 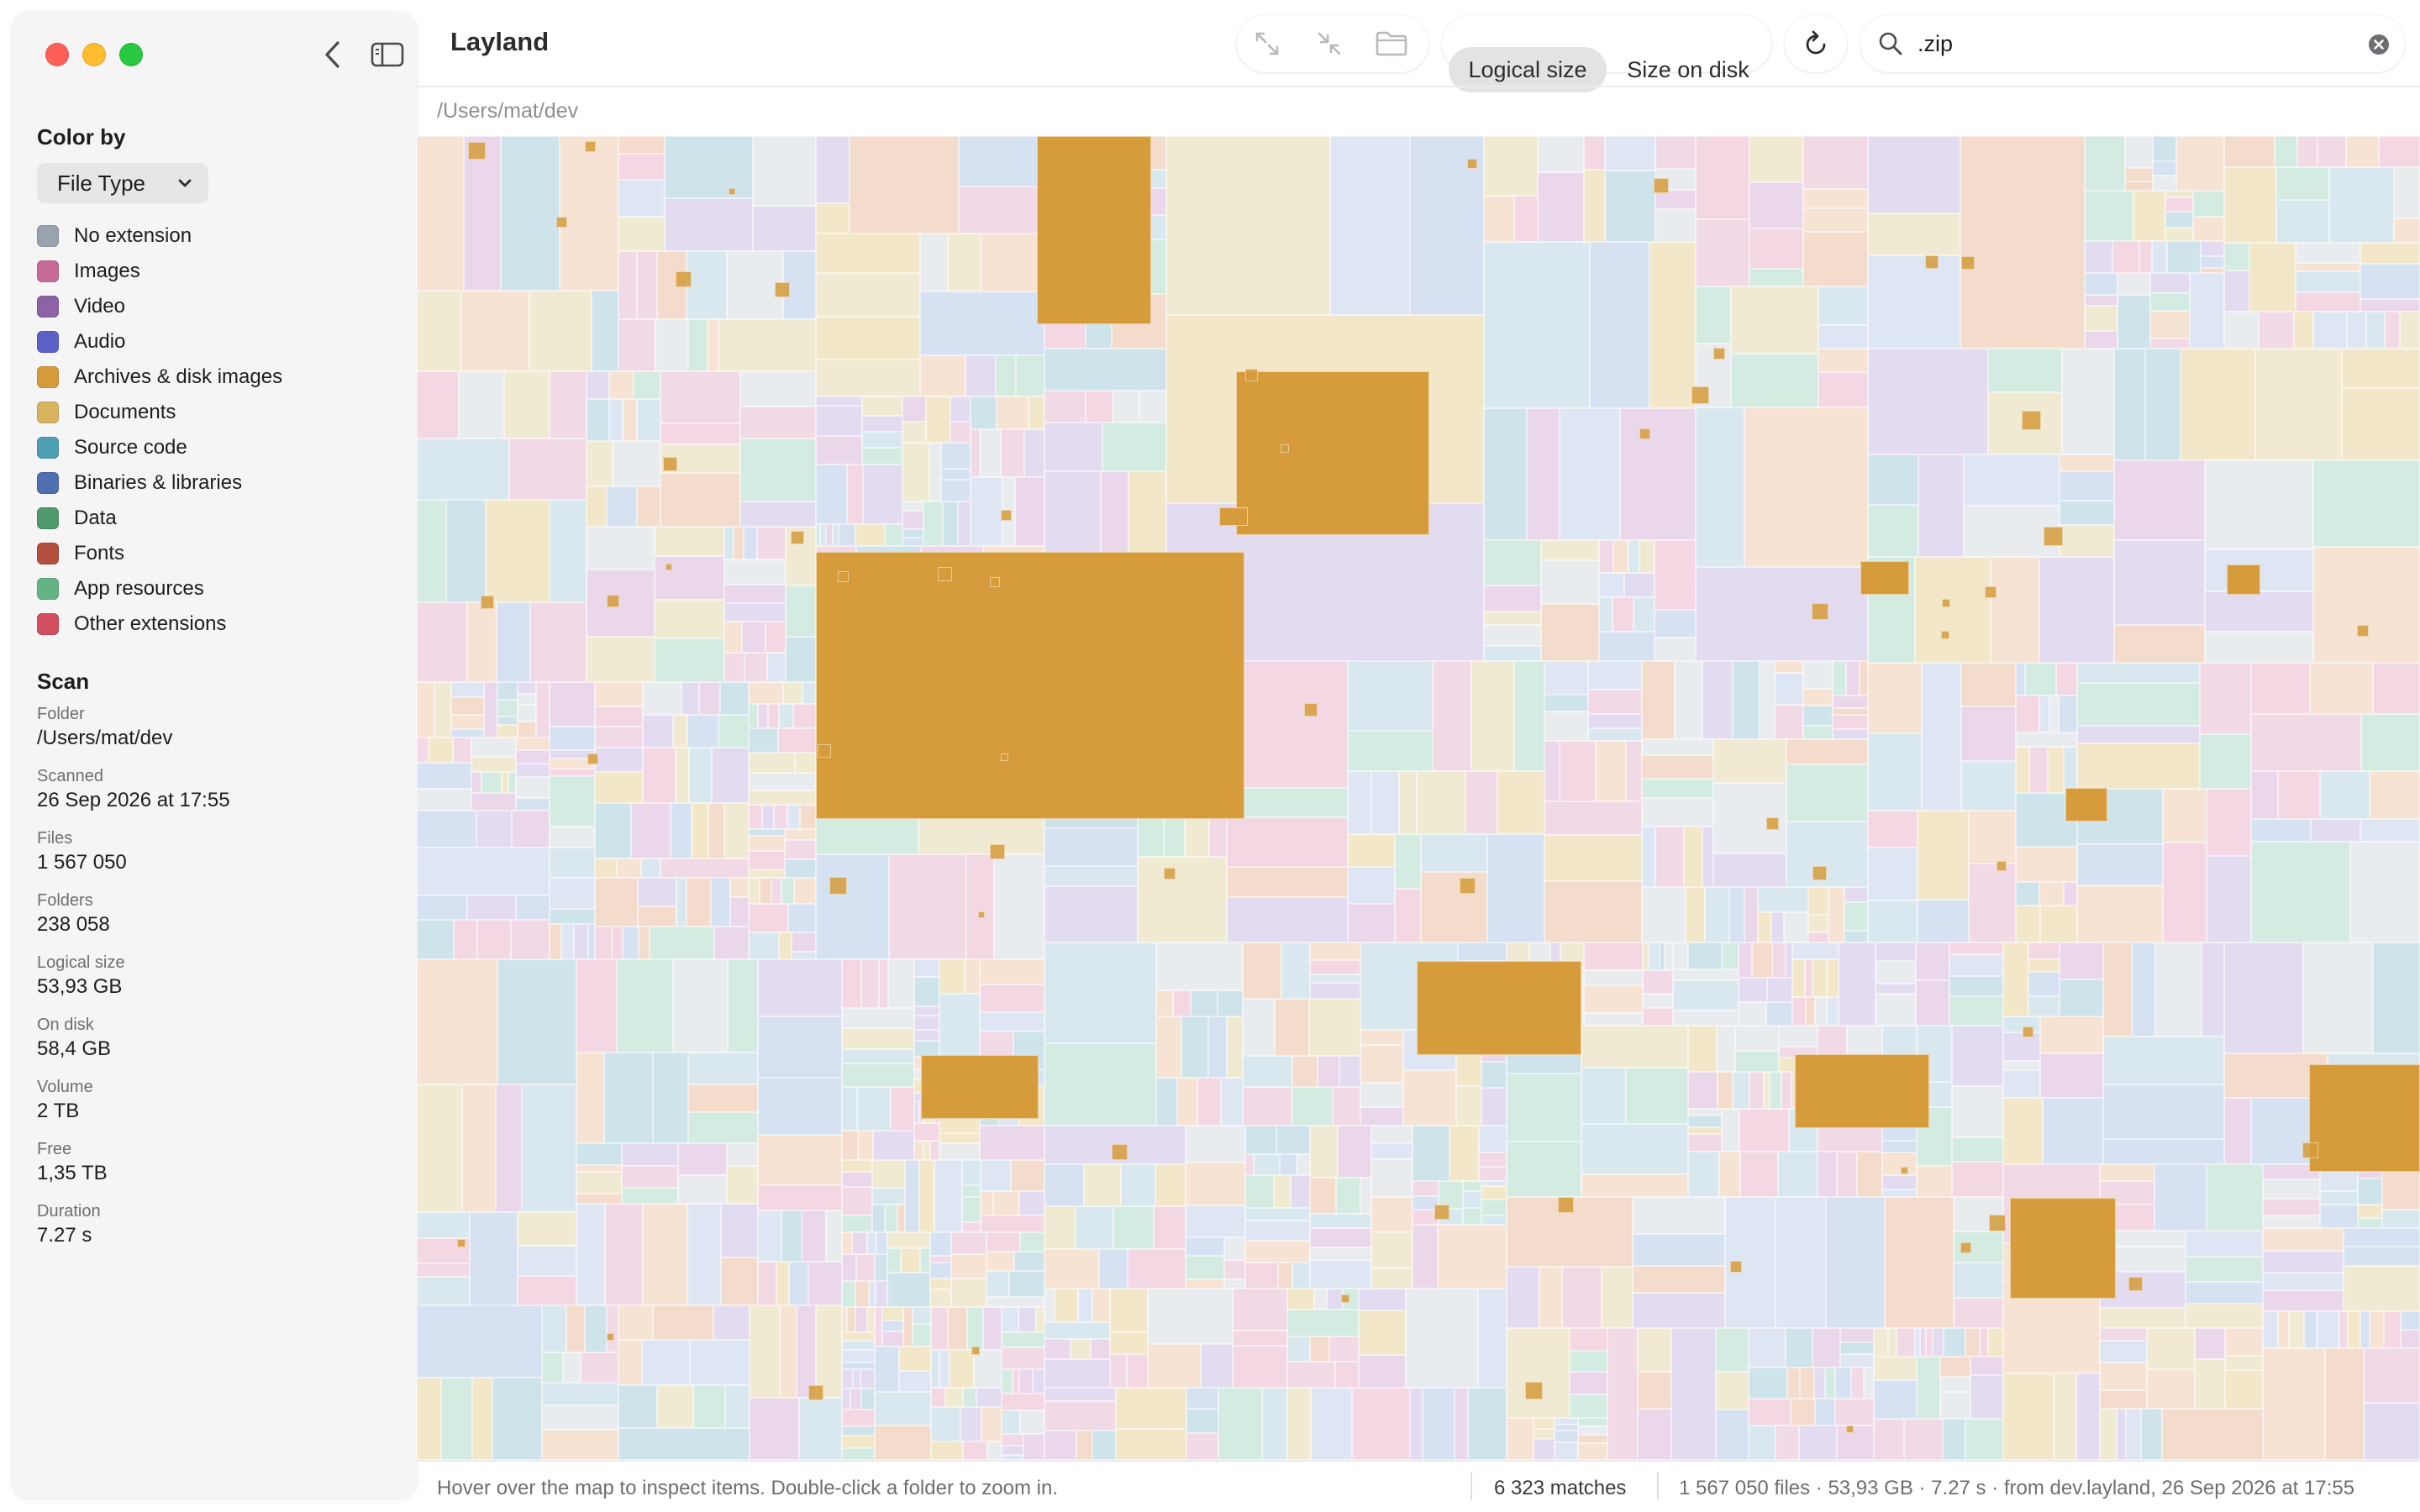 I want to click on refresh-button, so click(x=1816, y=43).